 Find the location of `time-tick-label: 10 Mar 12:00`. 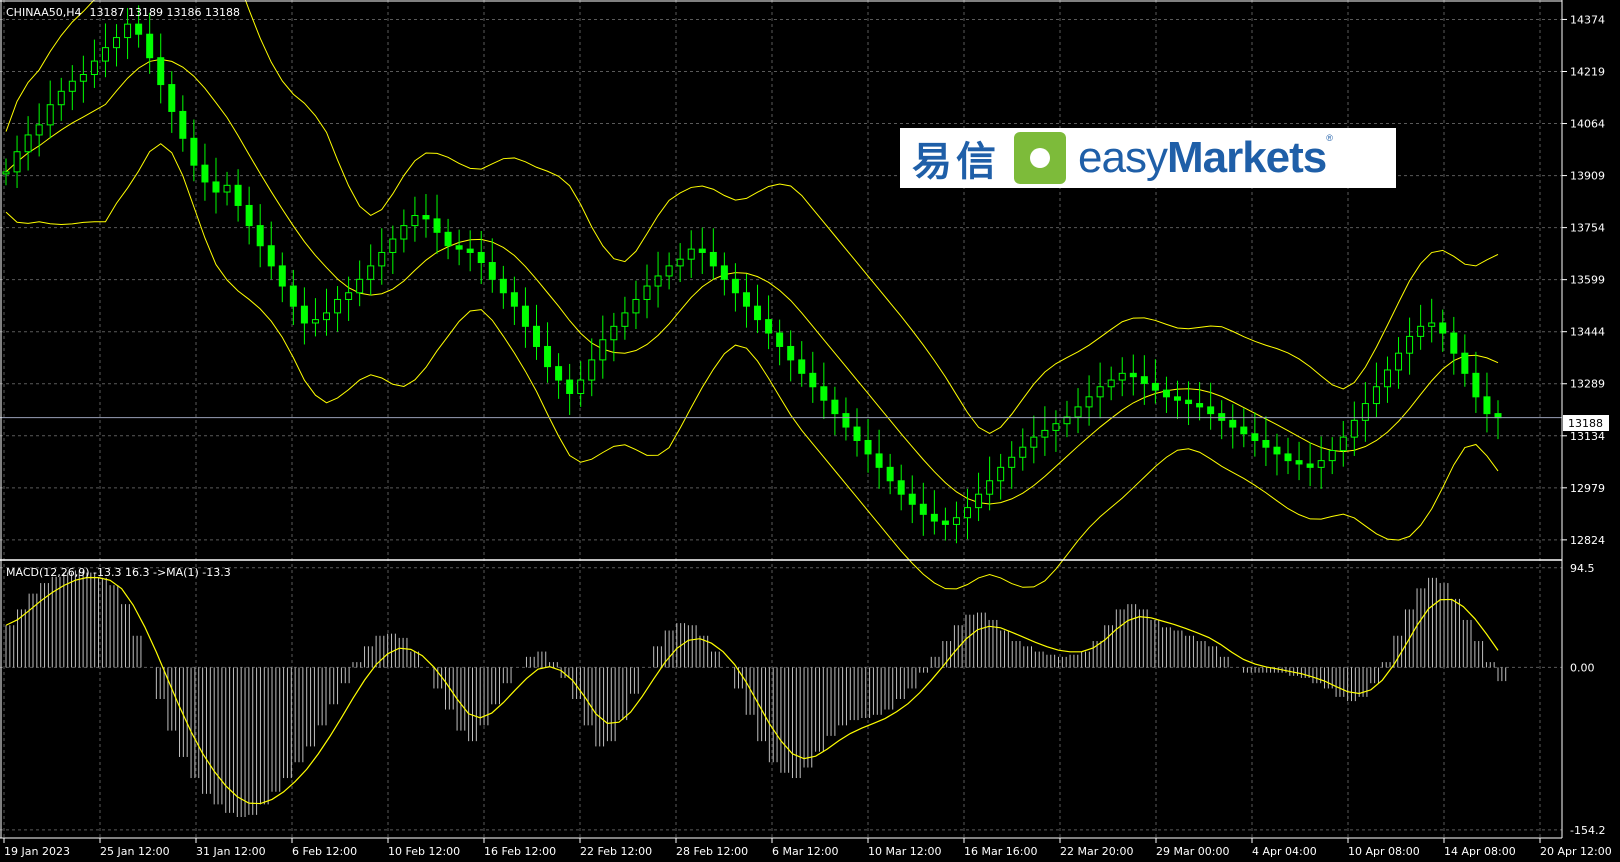

time-tick-label: 10 Mar 12:00 is located at coordinates (904, 851).